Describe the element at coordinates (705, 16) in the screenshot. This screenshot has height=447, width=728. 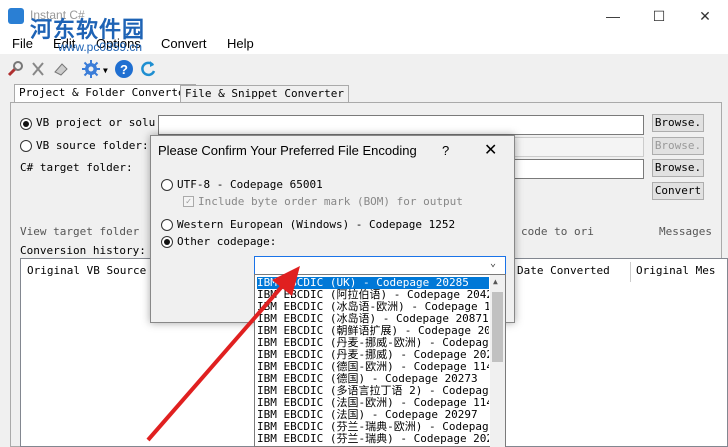
I see `close-button: ✕` at that location.